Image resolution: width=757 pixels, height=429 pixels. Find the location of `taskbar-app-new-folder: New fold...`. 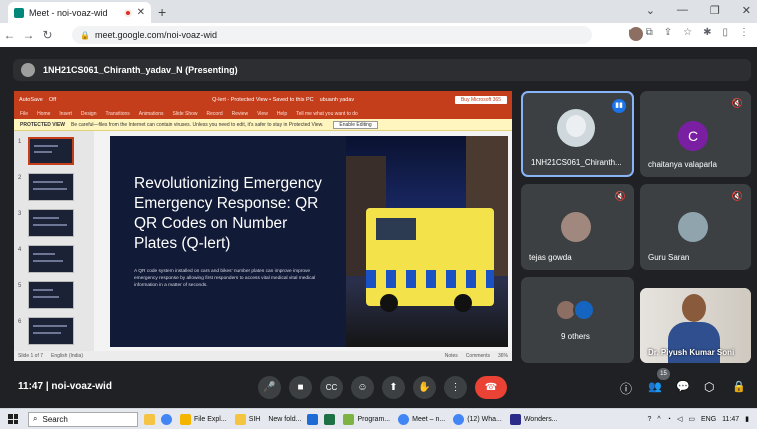

taskbar-app-new-folder: New fold... is located at coordinates (284, 419).